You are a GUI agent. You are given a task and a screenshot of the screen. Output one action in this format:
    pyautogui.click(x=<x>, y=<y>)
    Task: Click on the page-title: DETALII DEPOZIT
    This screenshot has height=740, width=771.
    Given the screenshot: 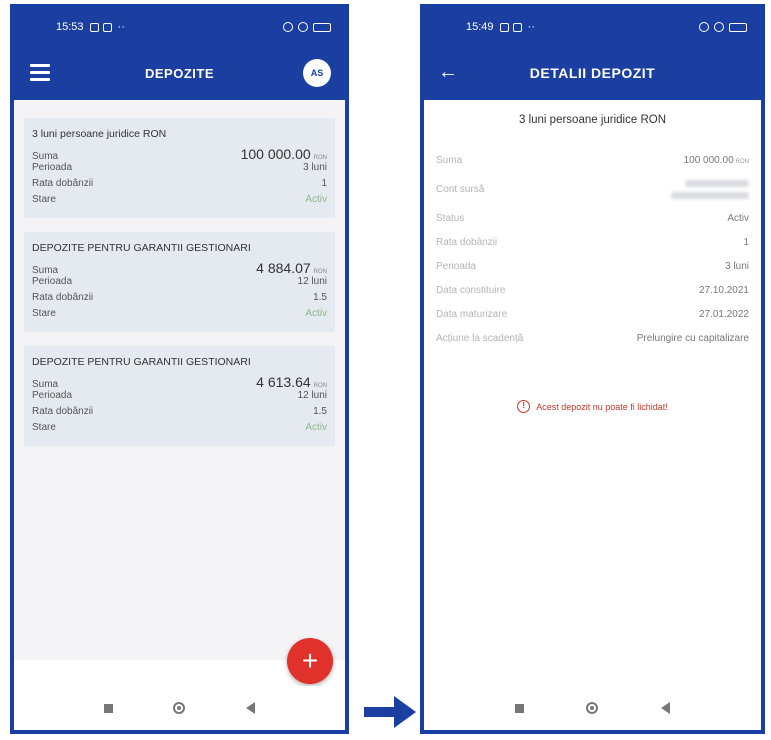 What is the action you would take?
    pyautogui.click(x=592, y=73)
    